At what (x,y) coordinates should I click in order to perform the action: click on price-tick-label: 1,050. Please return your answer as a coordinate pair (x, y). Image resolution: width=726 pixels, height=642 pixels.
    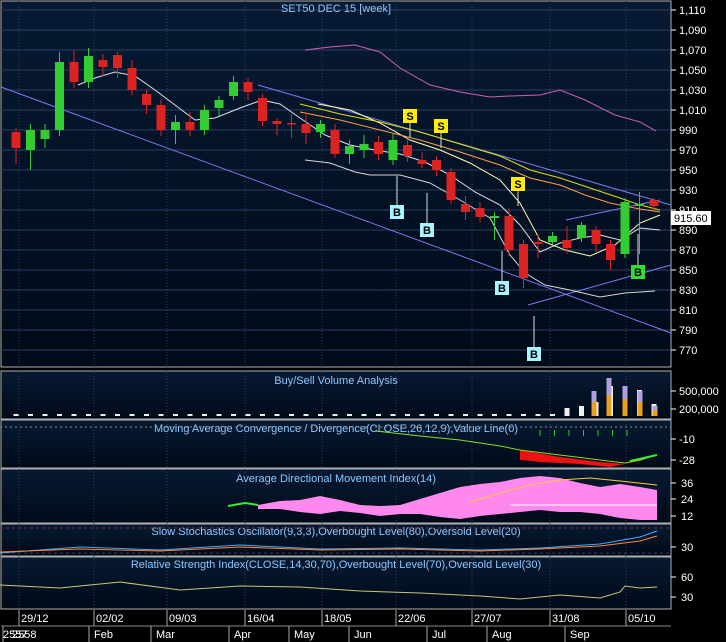
    Looking at the image, I should click on (693, 71).